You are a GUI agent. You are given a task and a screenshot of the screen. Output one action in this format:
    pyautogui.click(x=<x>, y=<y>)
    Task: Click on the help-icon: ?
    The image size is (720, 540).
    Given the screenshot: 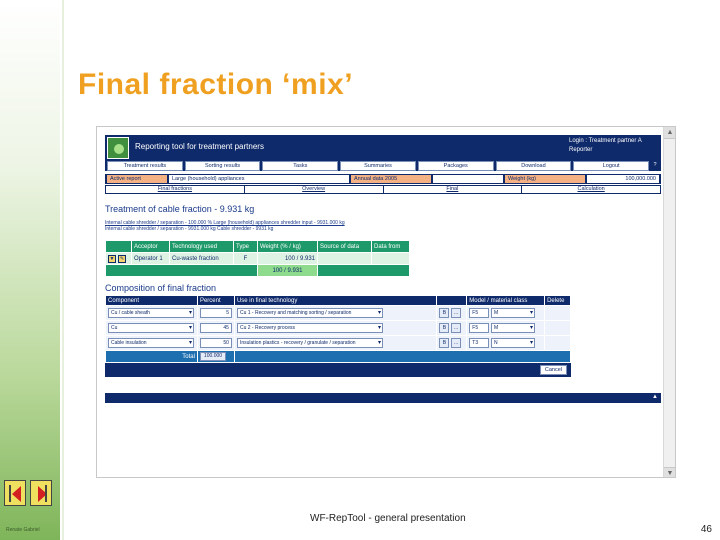 What is the action you would take?
    pyautogui.click(x=655, y=166)
    